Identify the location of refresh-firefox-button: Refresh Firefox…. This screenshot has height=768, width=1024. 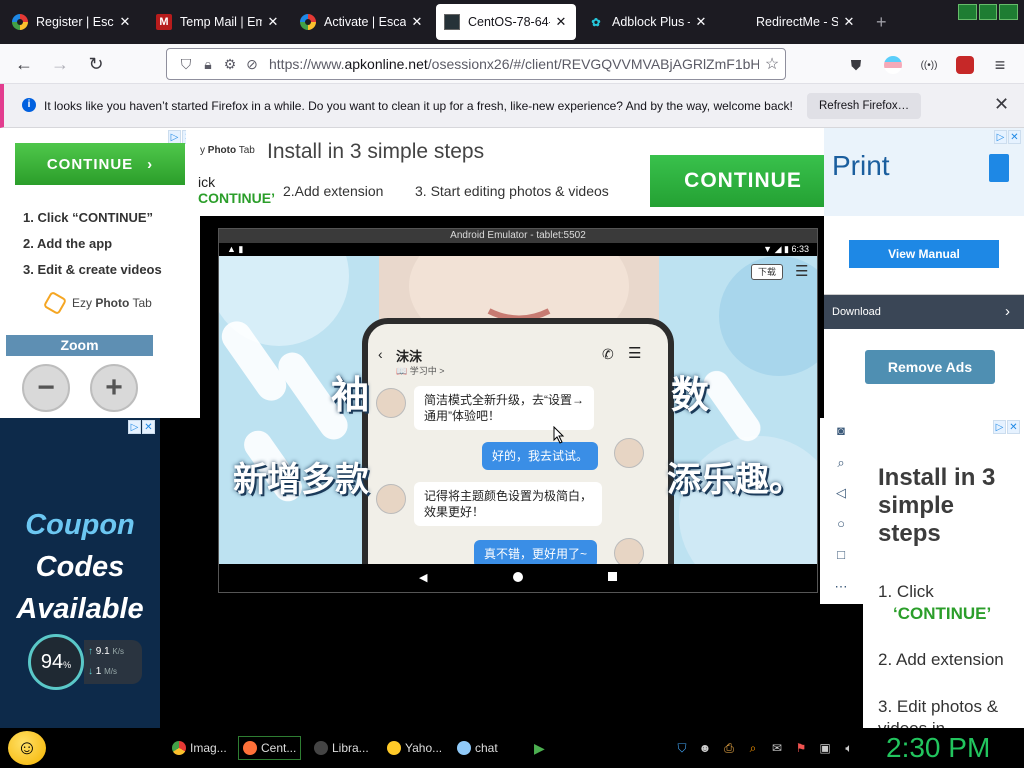
(864, 106).